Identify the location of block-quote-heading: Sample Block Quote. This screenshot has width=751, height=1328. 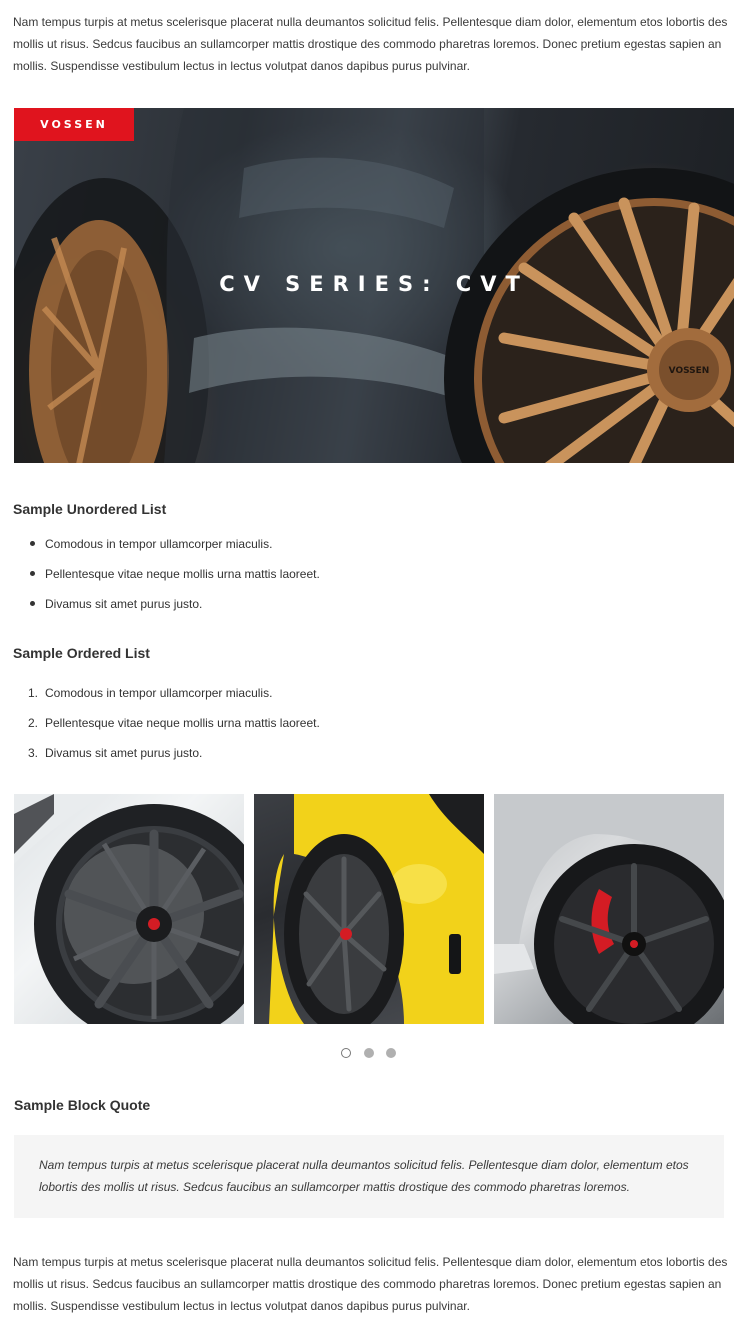
(82, 1105).